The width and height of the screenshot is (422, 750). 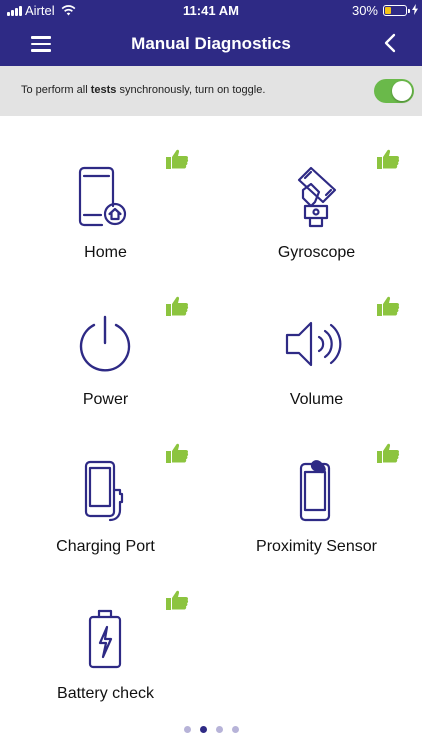 I want to click on test-tile-proximity-sensor: Proximity Sensor, so click(x=316, y=493).